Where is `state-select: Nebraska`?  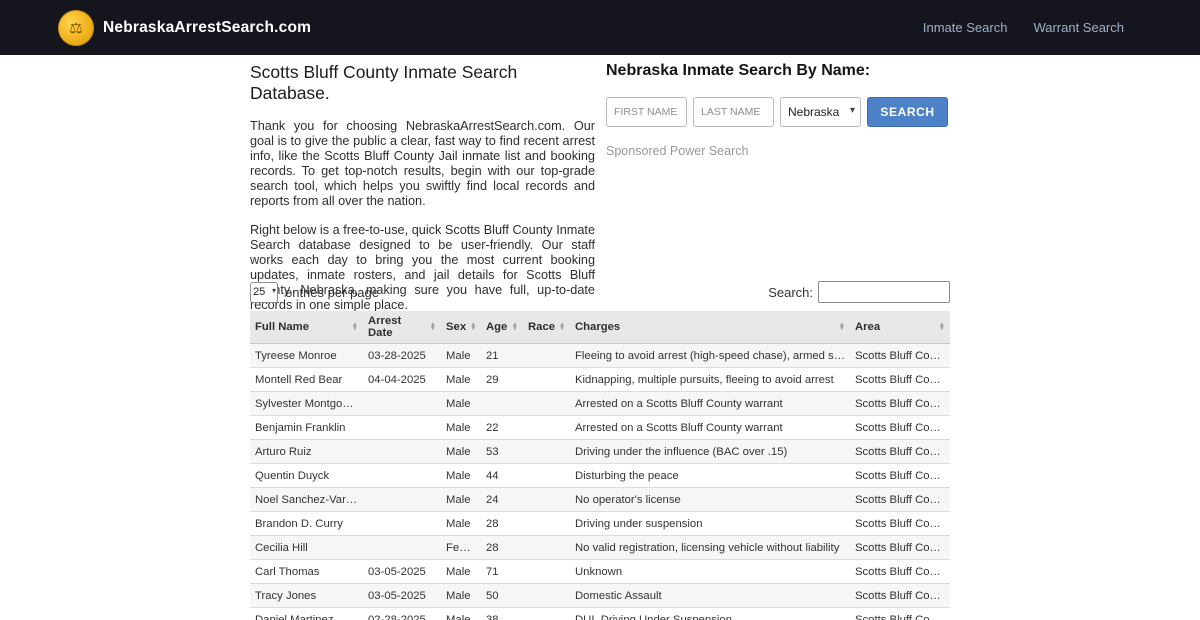 state-select: Nebraska is located at coordinates (820, 112).